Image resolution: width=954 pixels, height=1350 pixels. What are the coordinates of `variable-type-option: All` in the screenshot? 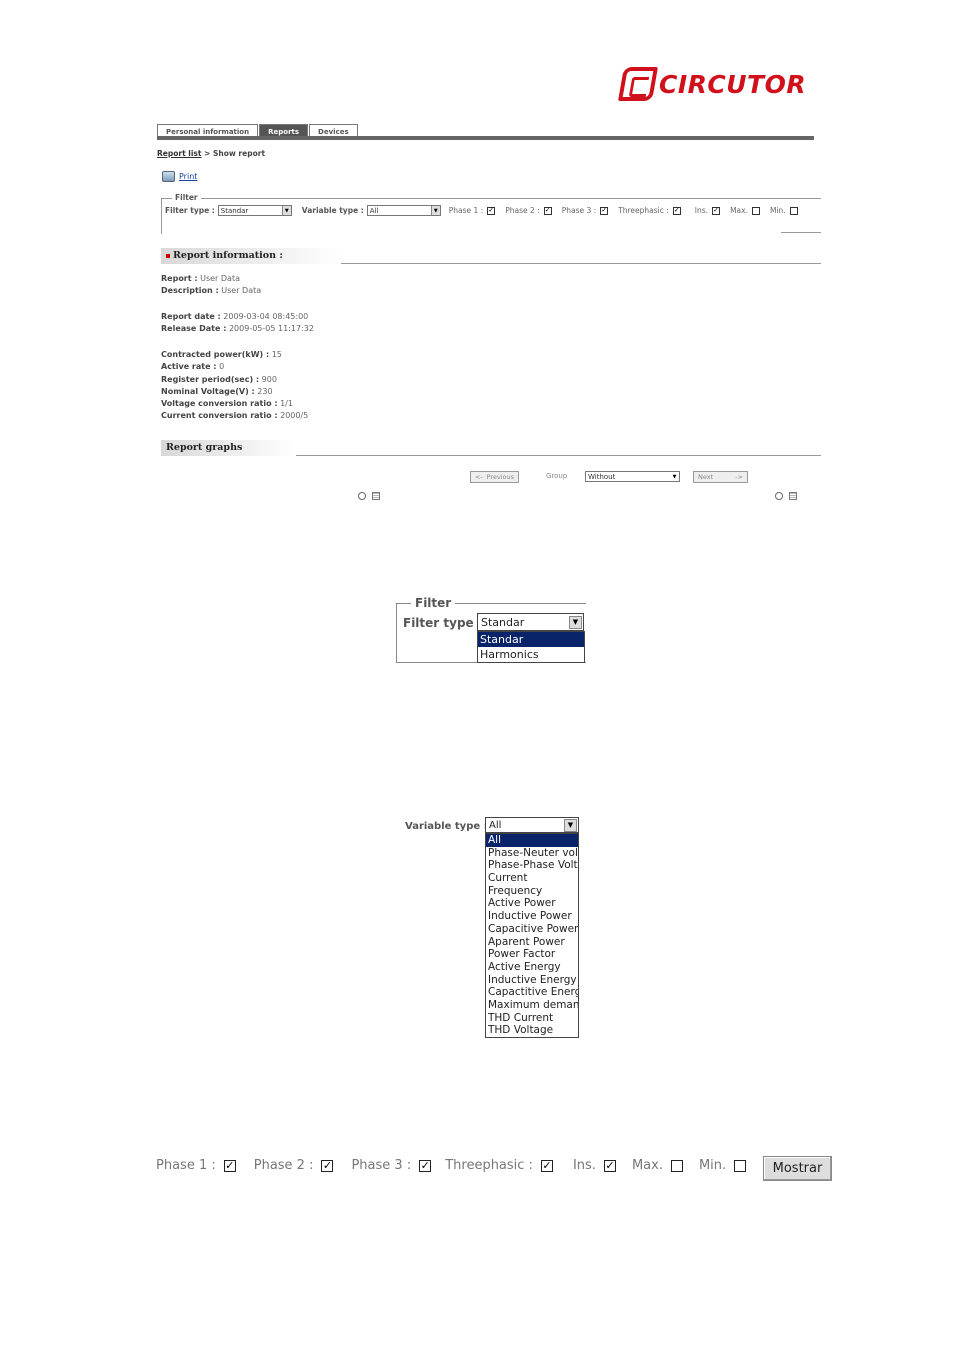 It's located at (532, 840).